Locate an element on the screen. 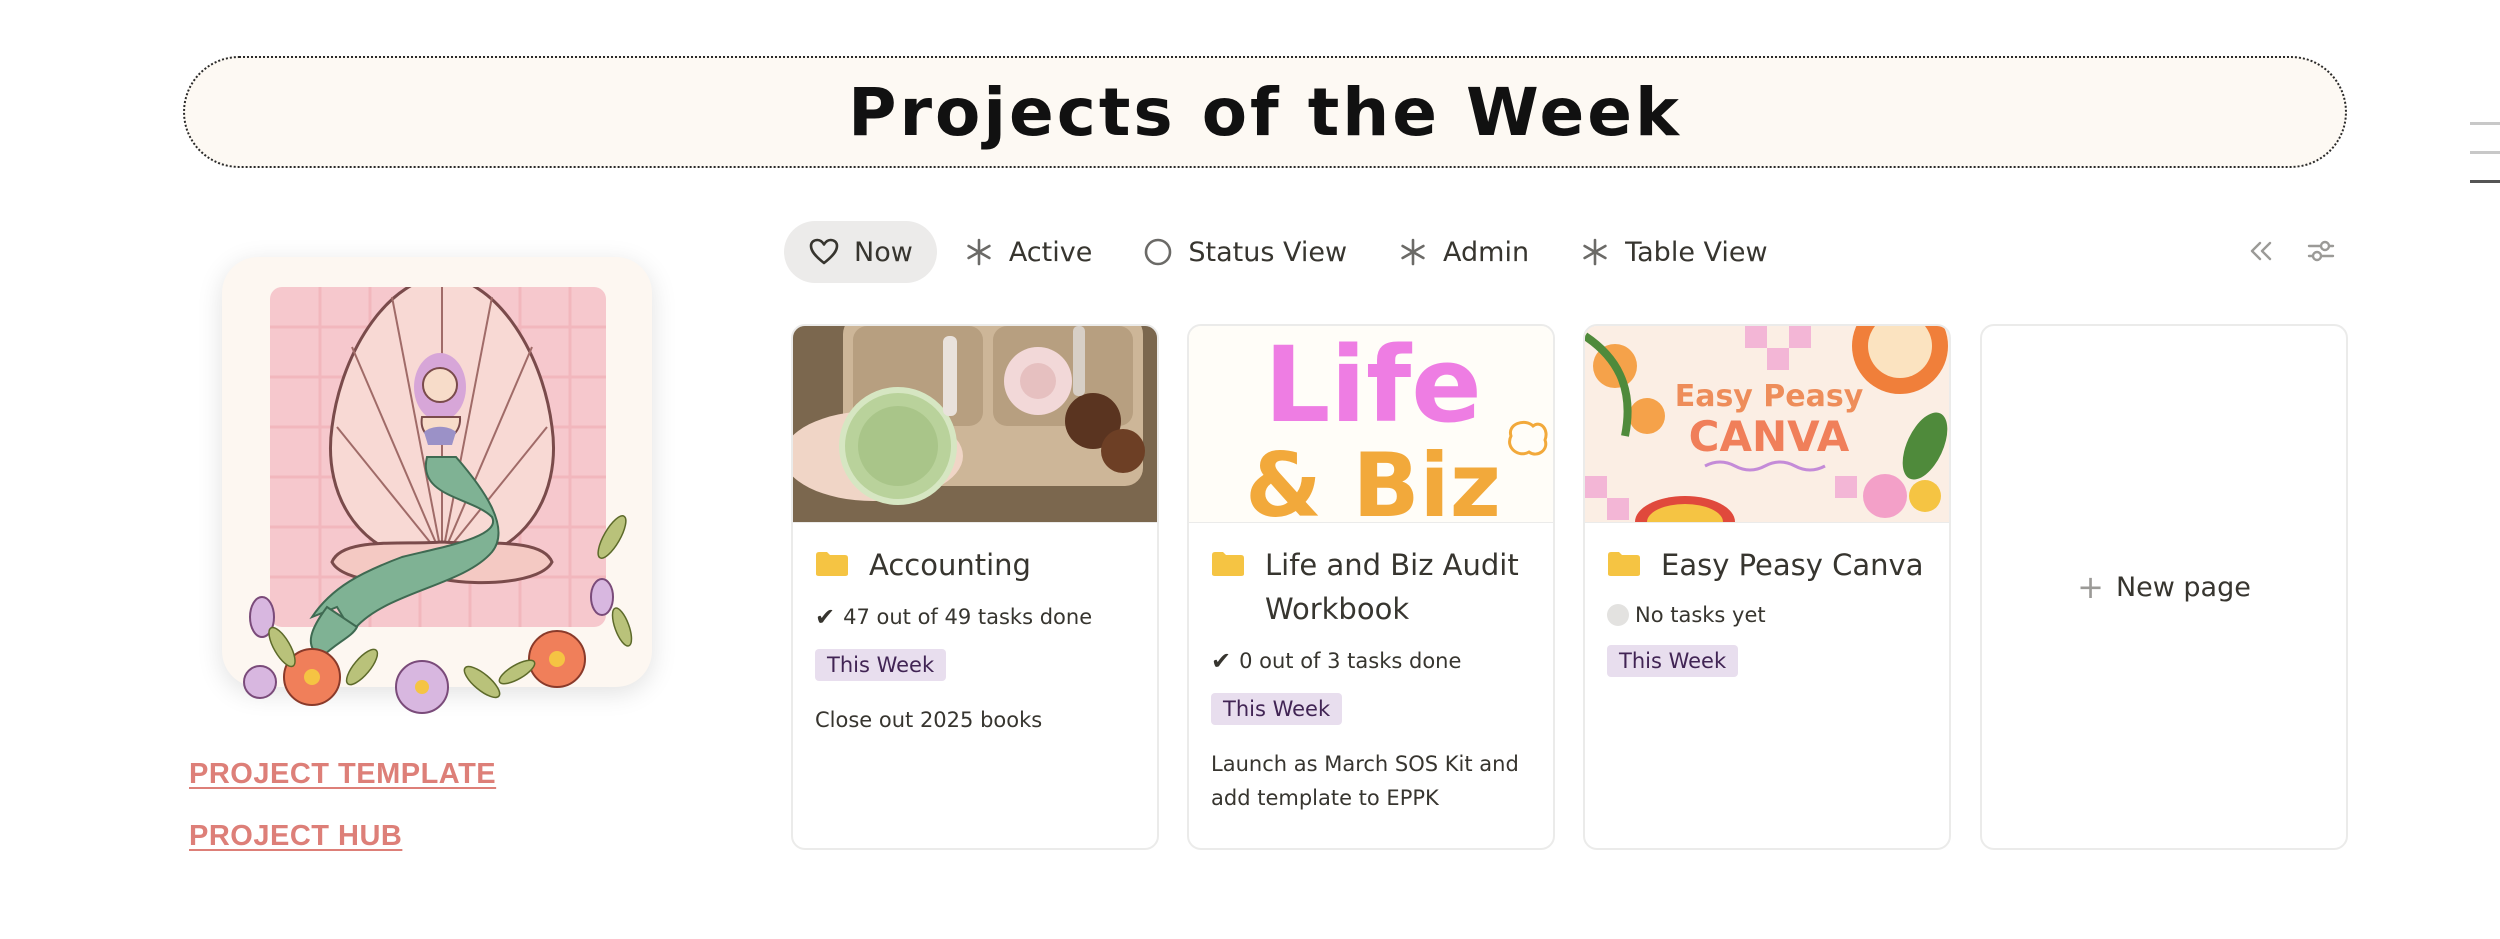 The image size is (2500, 939). view-toolbar is located at coordinates (2291, 251).